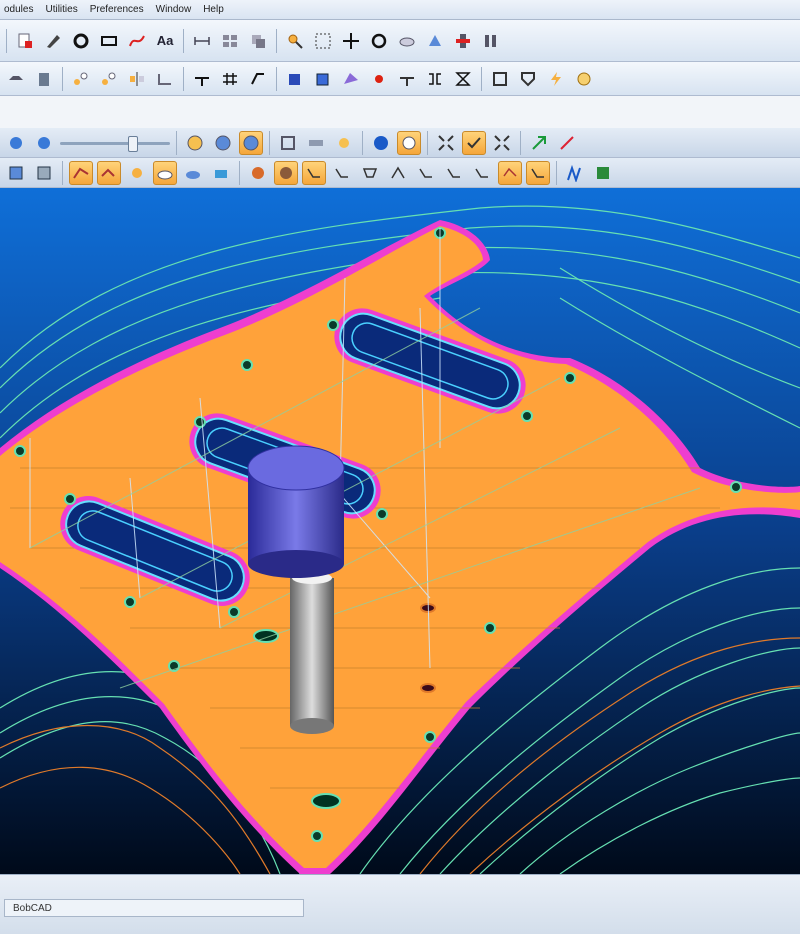  What do you see at coordinates (295, 79) in the screenshot?
I see `cube-icon` at bounding box center [295, 79].